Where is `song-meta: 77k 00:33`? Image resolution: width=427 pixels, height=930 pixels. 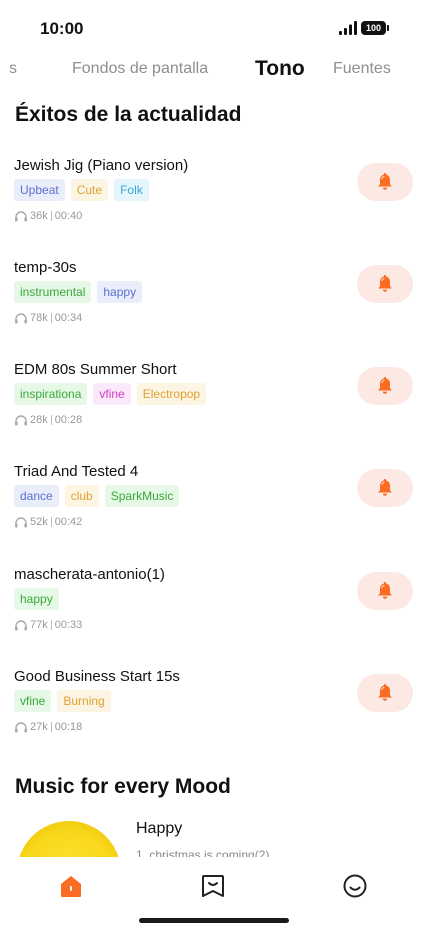 song-meta: 77k 00:33 is located at coordinates (48, 625).